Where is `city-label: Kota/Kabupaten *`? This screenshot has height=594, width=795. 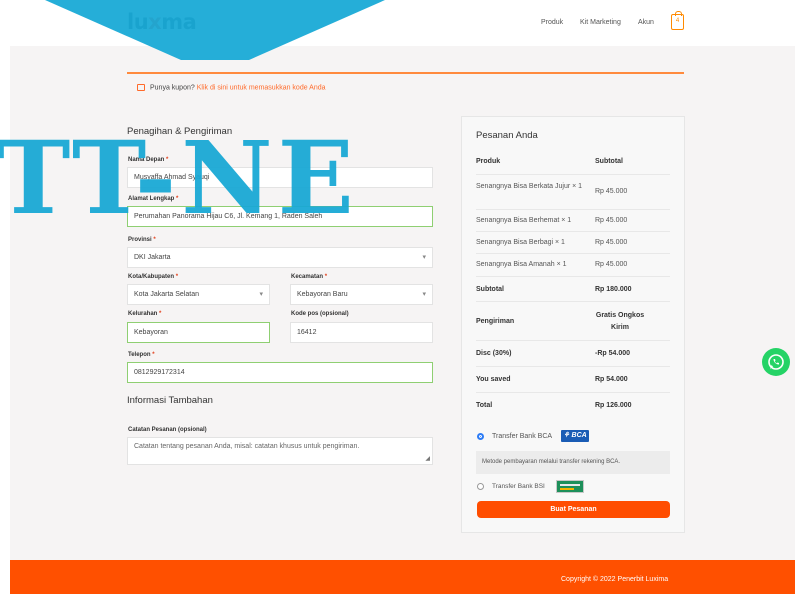
city-label: Kota/Kabupaten * is located at coordinates (153, 277).